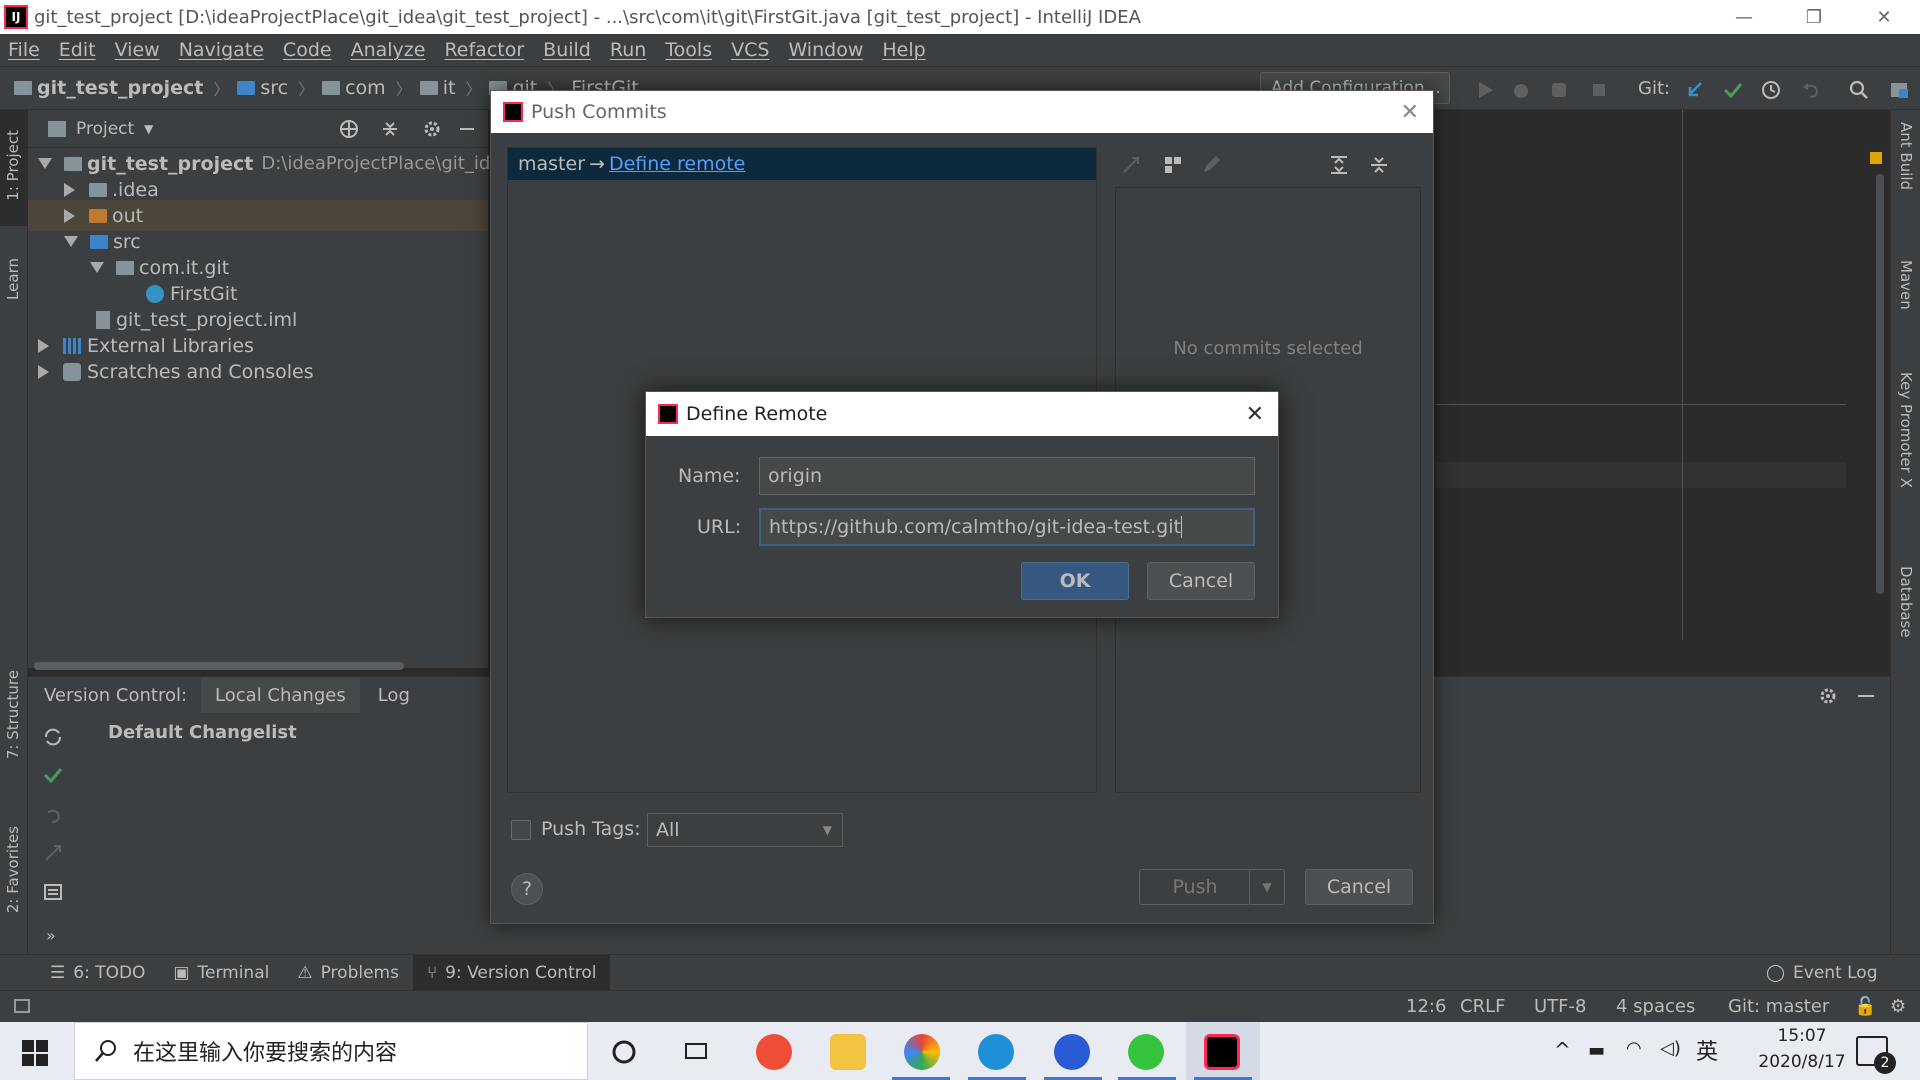 Image resolution: width=1920 pixels, height=1080 pixels. I want to click on hide-panel-icon, so click(467, 129).